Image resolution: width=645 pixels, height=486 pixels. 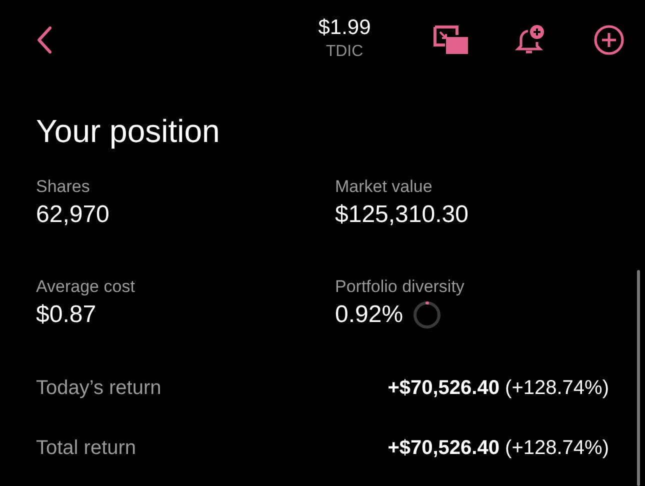 I want to click on picture-in-picture-icon, so click(x=451, y=40).